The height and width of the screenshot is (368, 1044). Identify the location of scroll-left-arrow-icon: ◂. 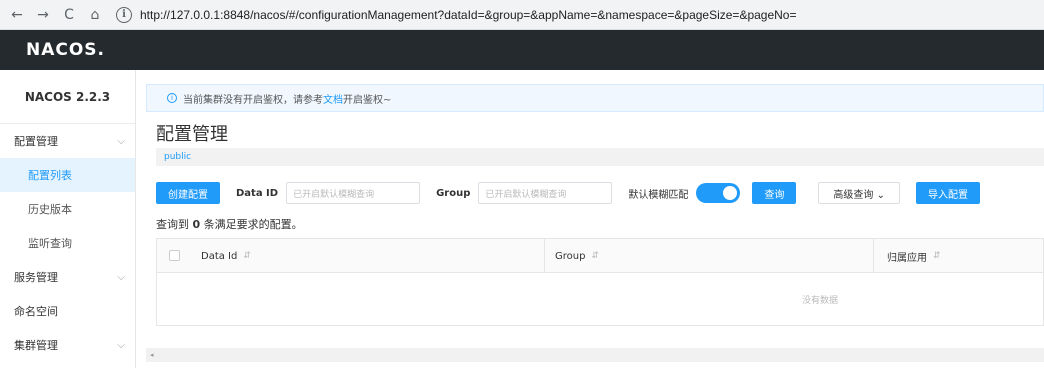
(152, 355).